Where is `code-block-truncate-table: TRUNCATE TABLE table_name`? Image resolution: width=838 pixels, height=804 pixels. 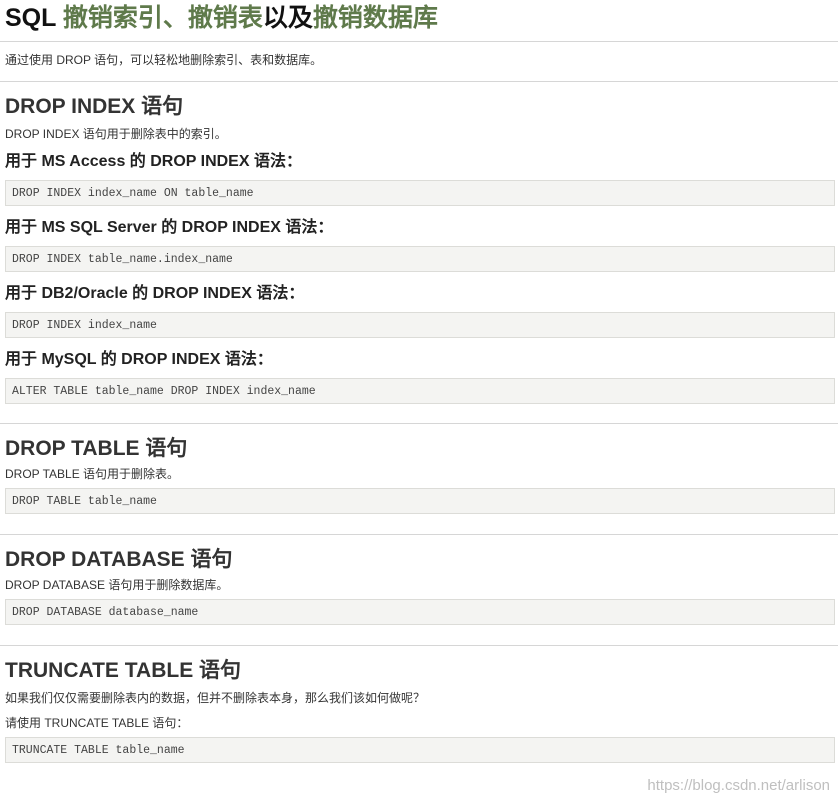
code-block-truncate-table: TRUNCATE TABLE table_name is located at coordinates (420, 750).